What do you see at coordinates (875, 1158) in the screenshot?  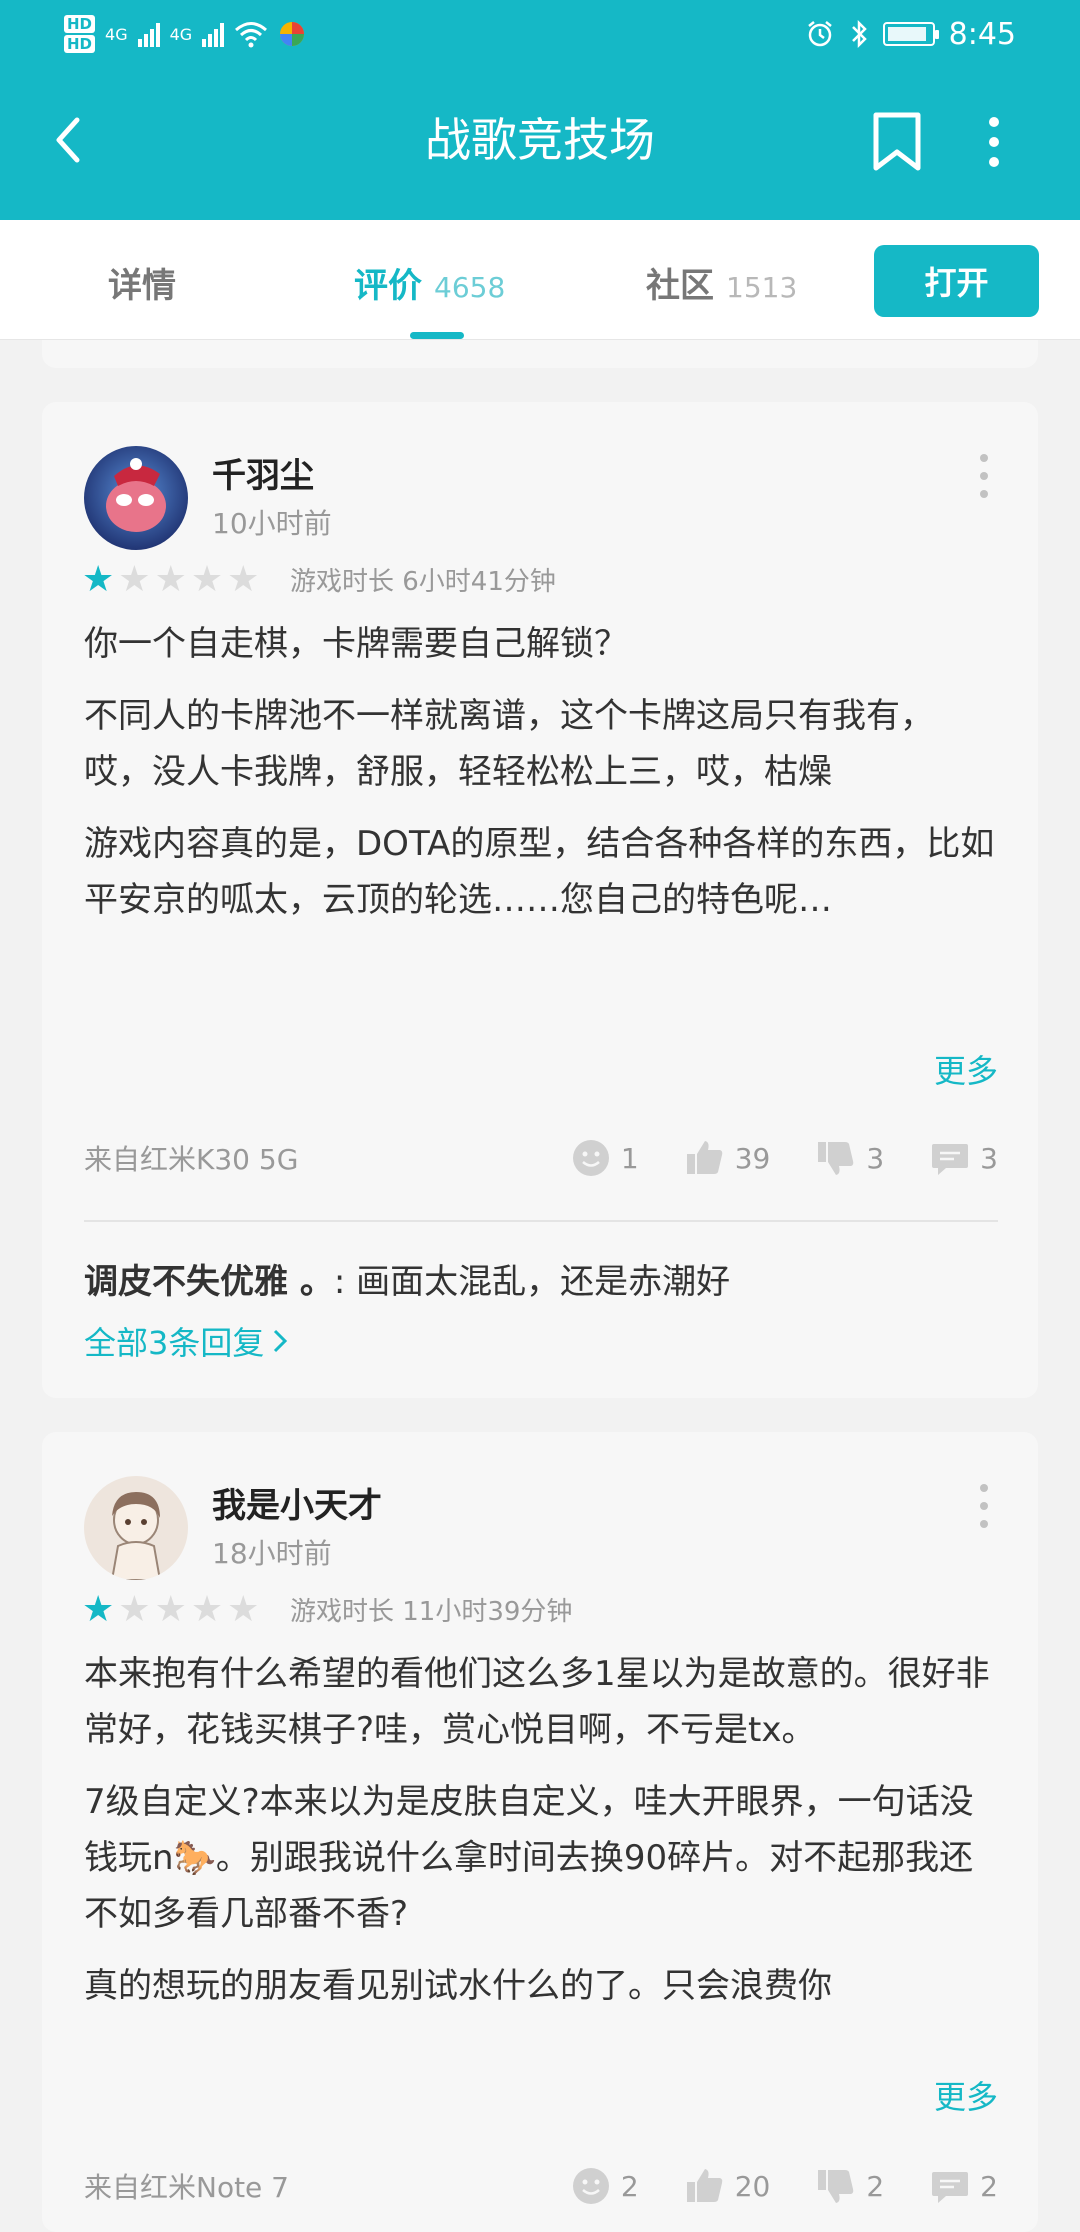 I see `dislike-count: 3` at bounding box center [875, 1158].